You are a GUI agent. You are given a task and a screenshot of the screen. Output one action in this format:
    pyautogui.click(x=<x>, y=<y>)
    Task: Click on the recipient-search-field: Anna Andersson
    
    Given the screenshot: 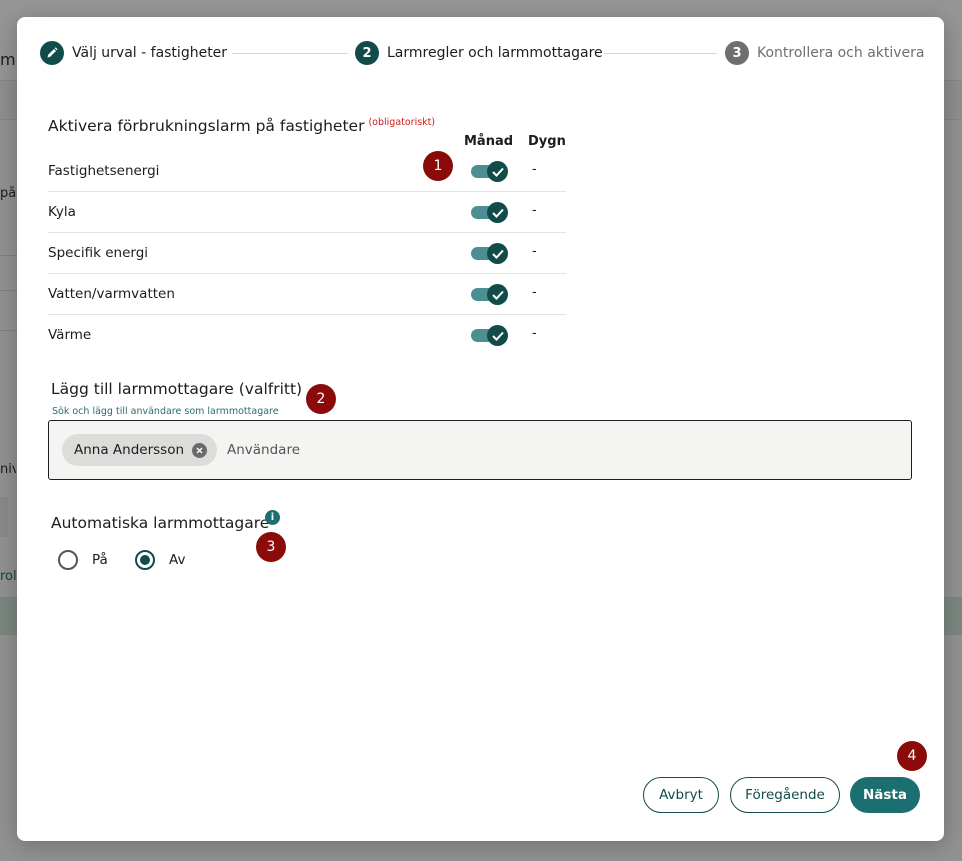 What is the action you would take?
    pyautogui.click(x=480, y=450)
    